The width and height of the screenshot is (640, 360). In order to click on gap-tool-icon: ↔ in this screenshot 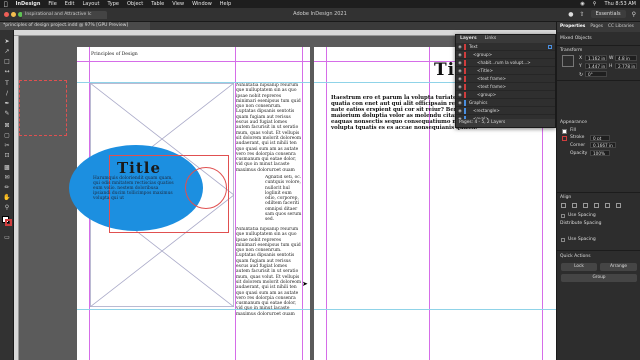, I will do `click(7, 72)`.